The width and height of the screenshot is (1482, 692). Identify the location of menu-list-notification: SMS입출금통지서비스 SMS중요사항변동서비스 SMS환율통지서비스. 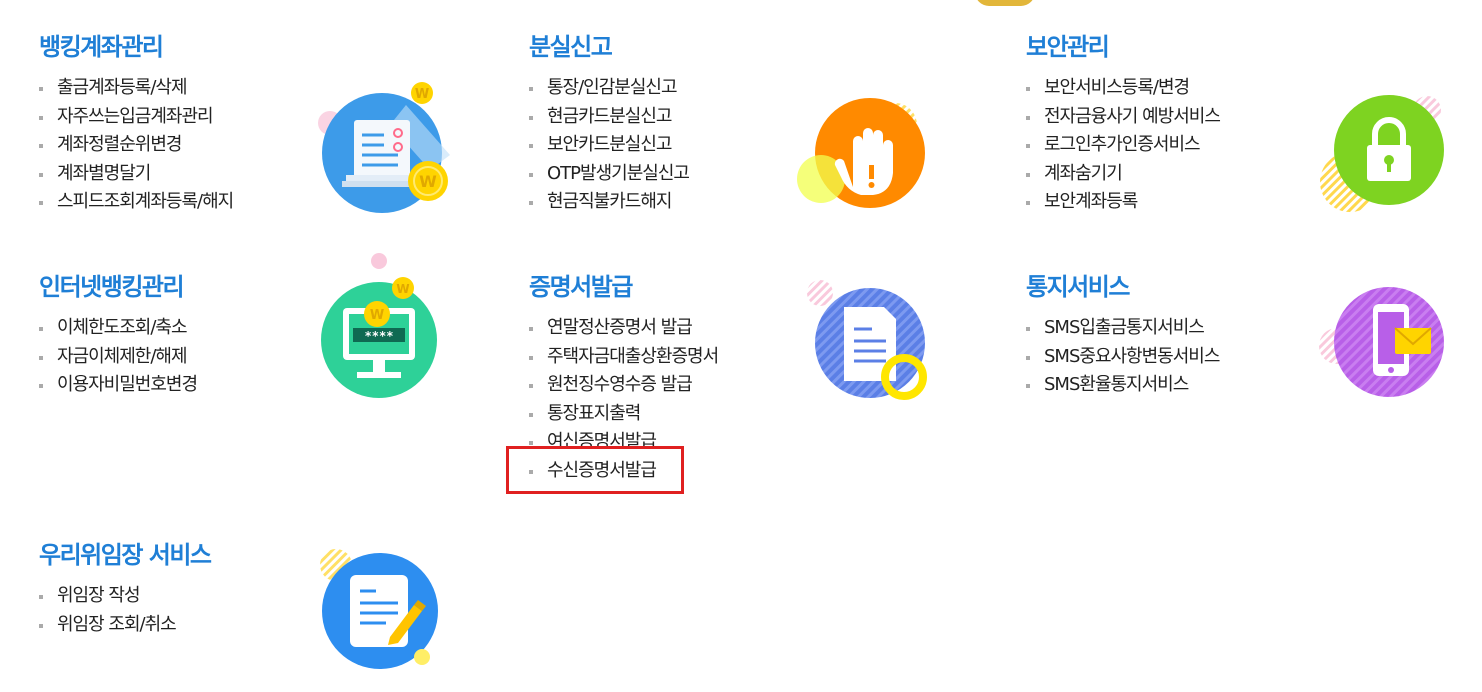
(1123, 357).